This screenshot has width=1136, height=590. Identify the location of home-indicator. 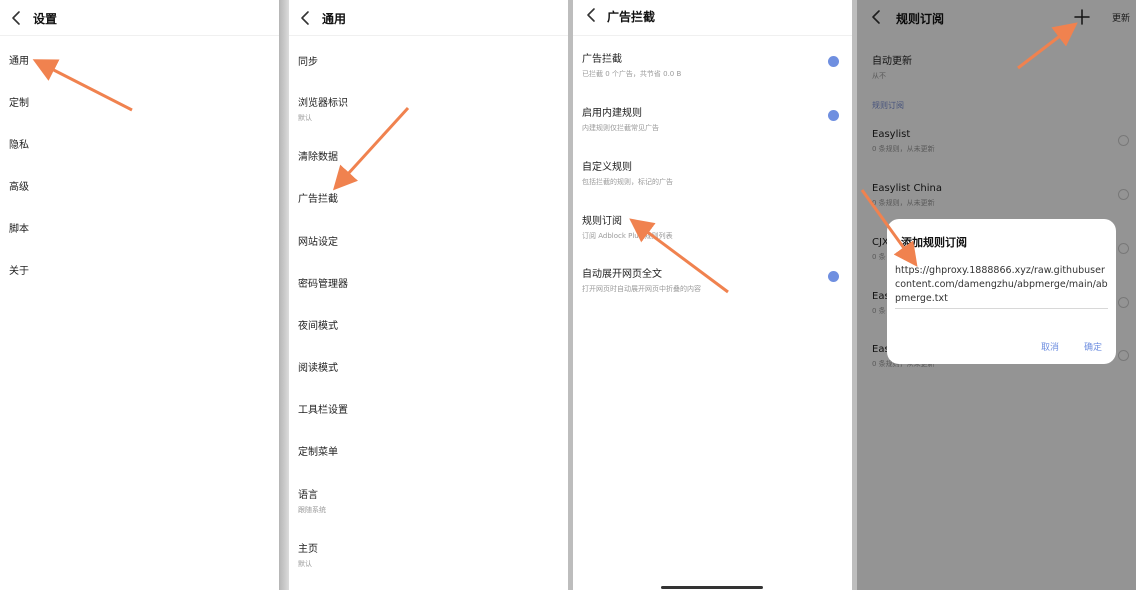
(712, 587).